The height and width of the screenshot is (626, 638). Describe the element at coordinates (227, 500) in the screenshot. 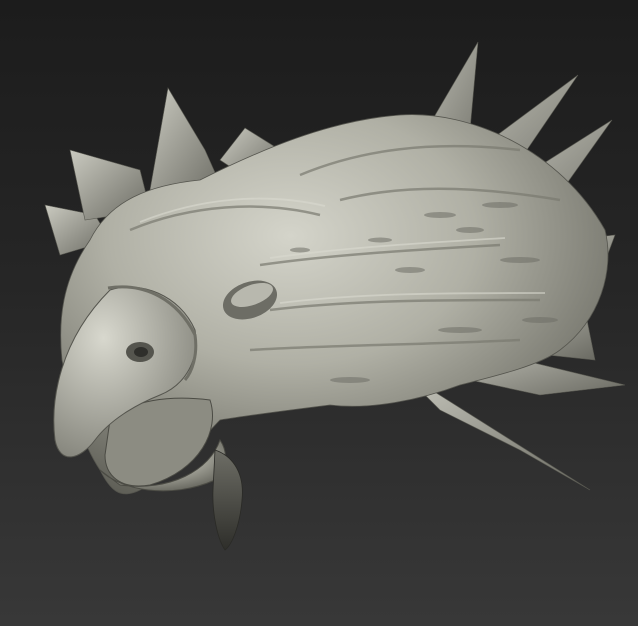

I see `dewlap` at that location.